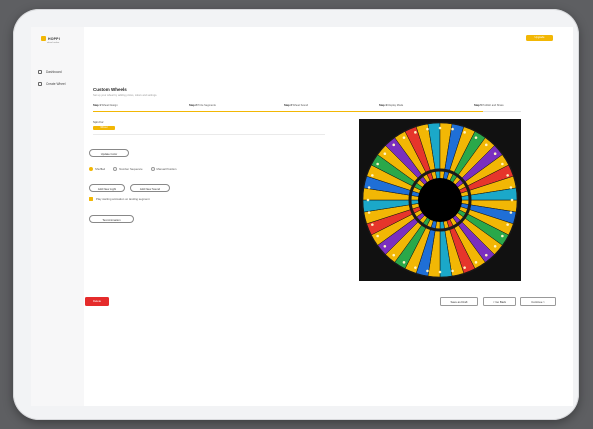 This screenshot has height=429, width=593. What do you see at coordinates (98, 122) in the screenshot?
I see `spin-for-label: Spin For` at bounding box center [98, 122].